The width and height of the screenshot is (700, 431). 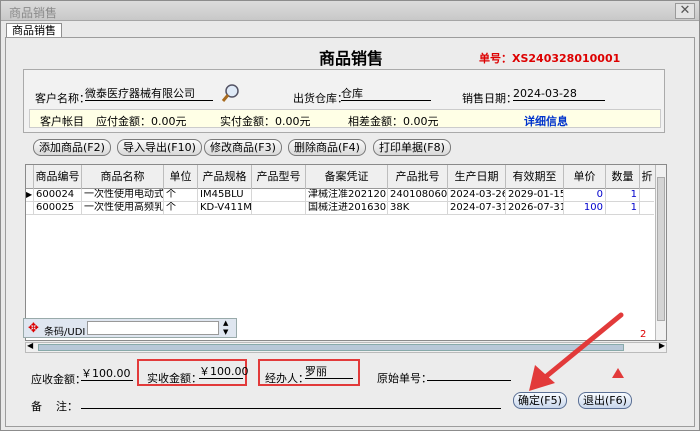 I want to click on cell-prod-date: 2024-07-31, so click(x=478, y=208).